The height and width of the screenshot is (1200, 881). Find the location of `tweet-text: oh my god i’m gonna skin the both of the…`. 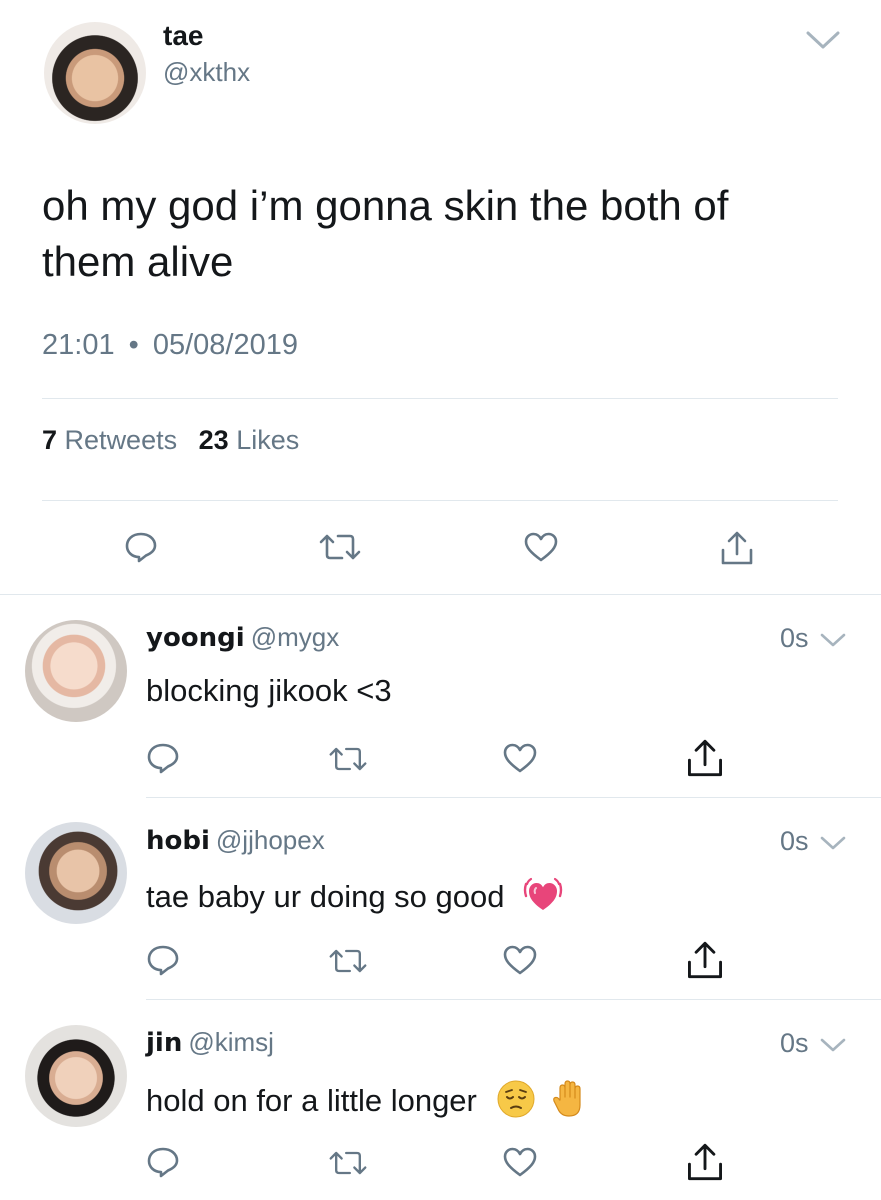

tweet-text: oh my god i’m gonna skin the both of the… is located at coordinates (385, 233).